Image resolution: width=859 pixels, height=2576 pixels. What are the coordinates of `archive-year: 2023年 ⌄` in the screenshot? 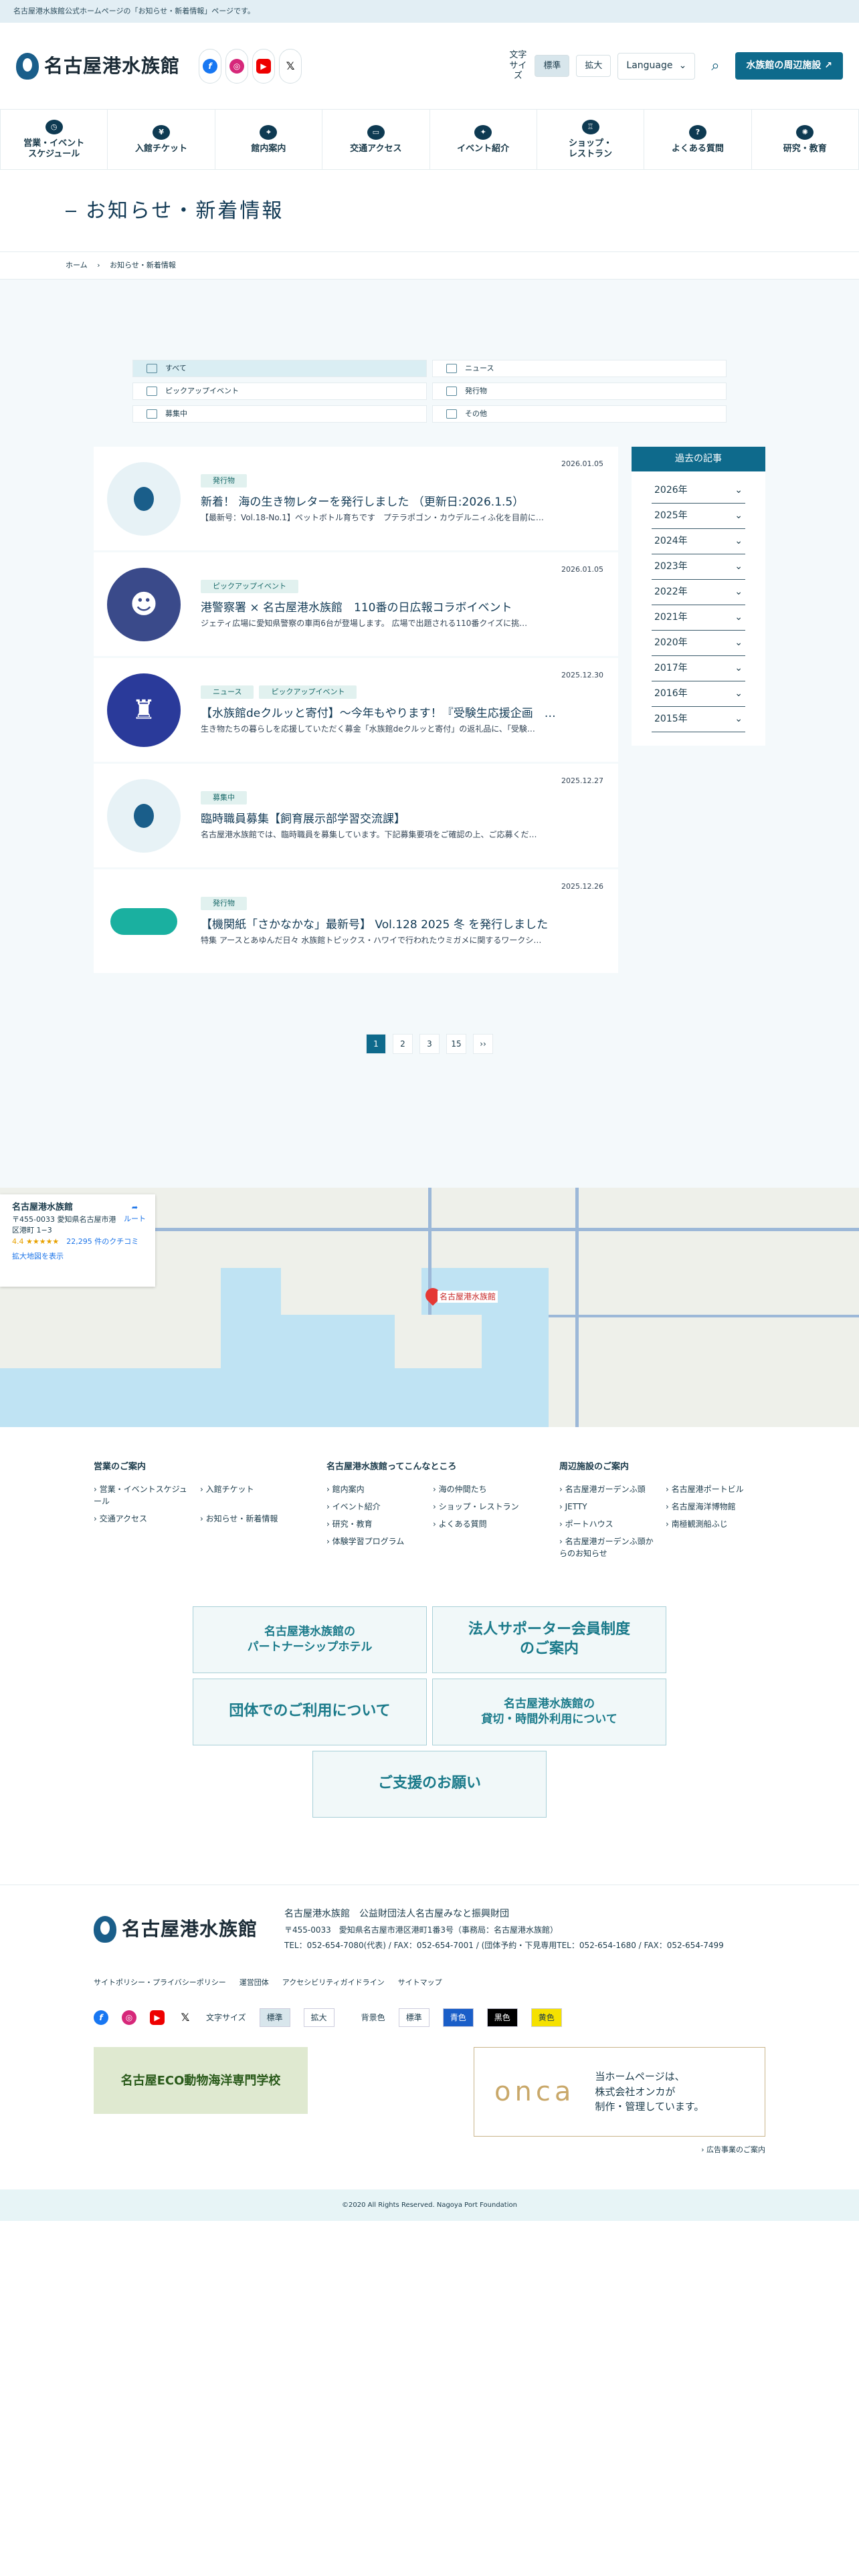 It's located at (698, 567).